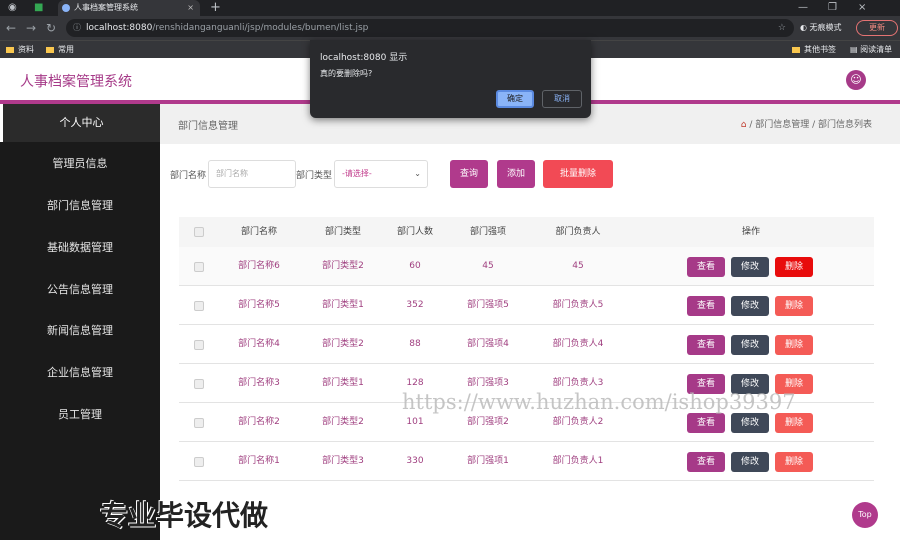 The image size is (900, 540). I want to click on bookmark-folder: 资料, so click(20, 50).